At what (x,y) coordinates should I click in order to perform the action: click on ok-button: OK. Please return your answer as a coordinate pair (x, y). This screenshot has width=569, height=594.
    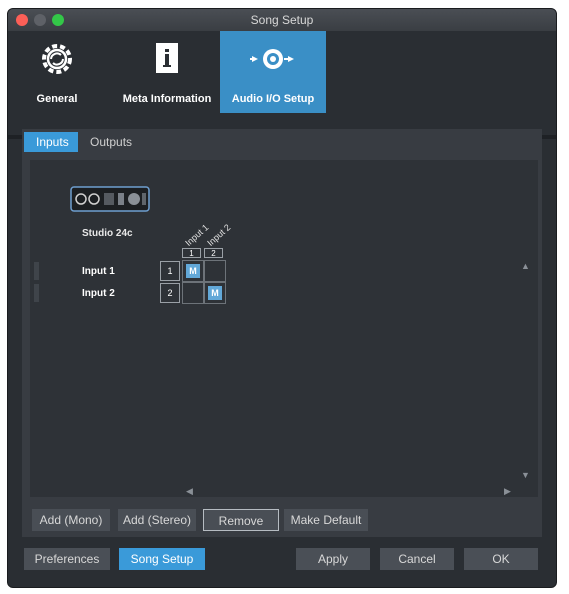
    Looking at the image, I should click on (501, 559).